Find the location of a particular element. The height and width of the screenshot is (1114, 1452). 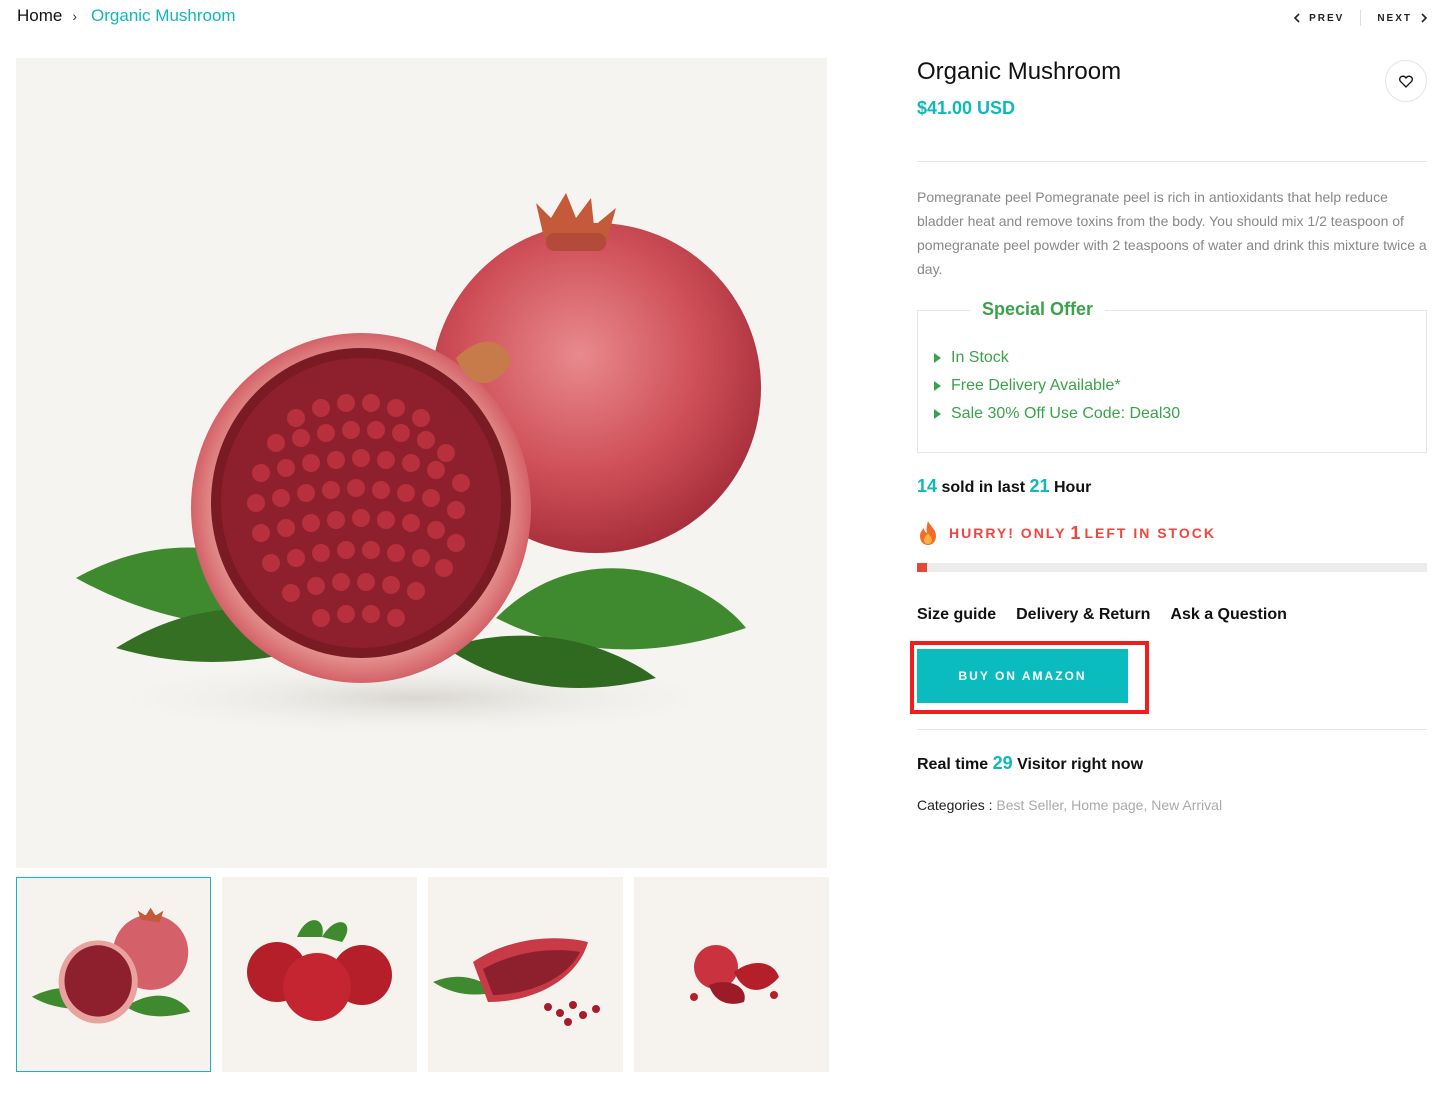

breadcrumb: Home › Organic Mushroom is located at coordinates (126, 16).